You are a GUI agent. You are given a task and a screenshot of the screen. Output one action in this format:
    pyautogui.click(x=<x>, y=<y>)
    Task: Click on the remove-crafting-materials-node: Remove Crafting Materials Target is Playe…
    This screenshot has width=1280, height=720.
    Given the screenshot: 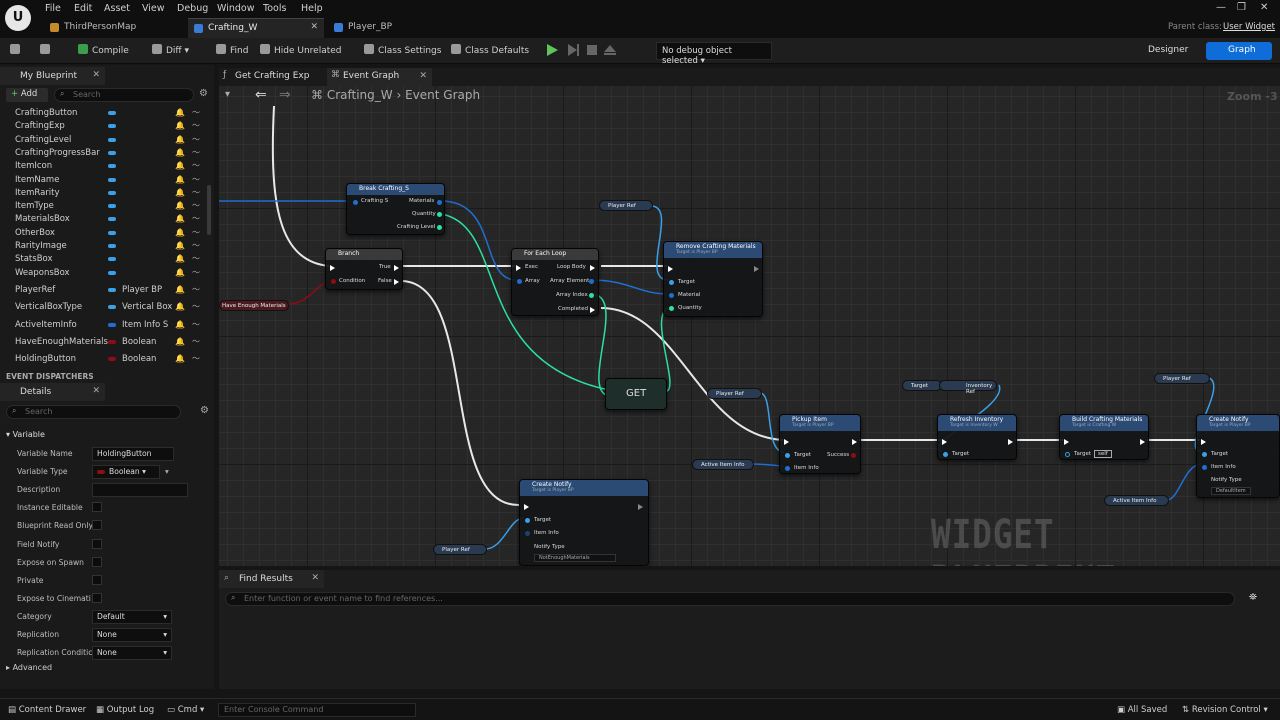 What is the action you would take?
    pyautogui.click(x=713, y=279)
    